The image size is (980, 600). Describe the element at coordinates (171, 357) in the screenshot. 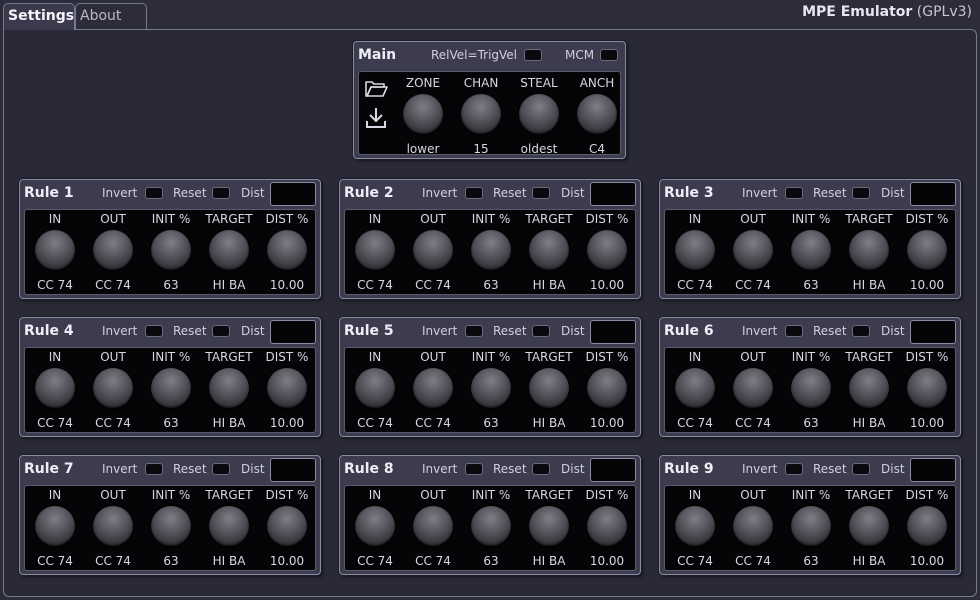

I see `init-label: INIT %` at that location.